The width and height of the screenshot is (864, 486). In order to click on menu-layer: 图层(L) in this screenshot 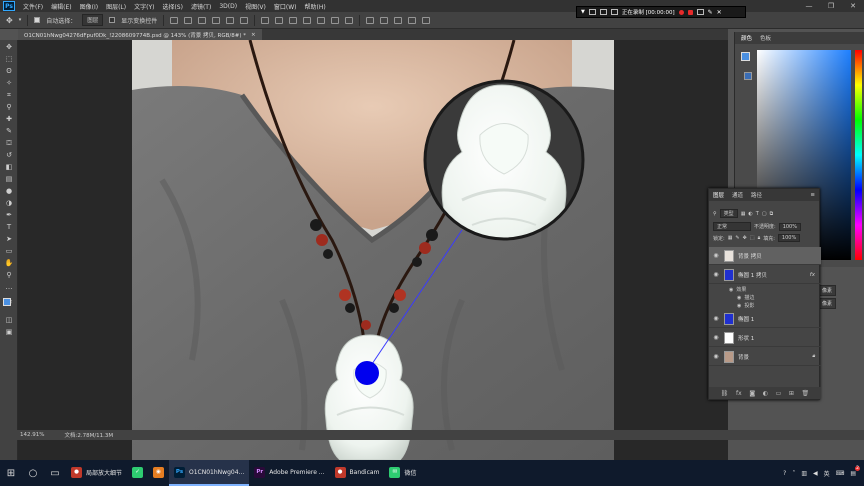, I will do `click(116, 6)`.